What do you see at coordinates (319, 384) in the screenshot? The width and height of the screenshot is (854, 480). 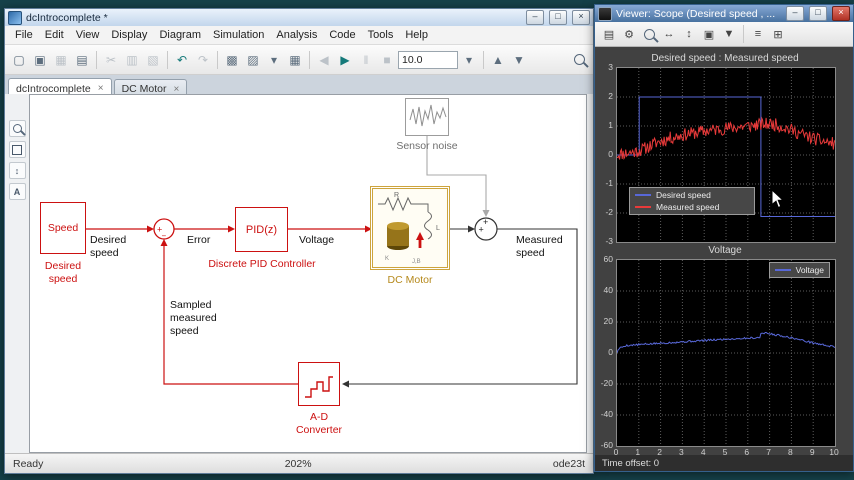 I see `ad-converter-block` at bounding box center [319, 384].